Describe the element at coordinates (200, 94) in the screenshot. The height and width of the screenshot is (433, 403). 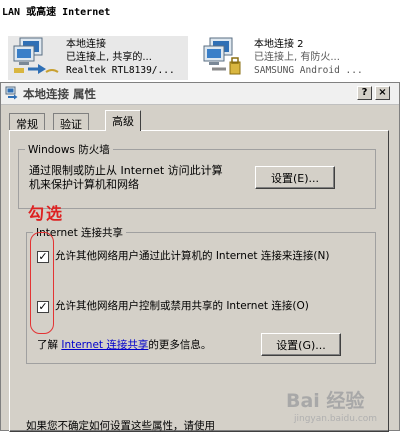
I see `dialog-titlebar: 本地连接 属性 ? ×` at that location.